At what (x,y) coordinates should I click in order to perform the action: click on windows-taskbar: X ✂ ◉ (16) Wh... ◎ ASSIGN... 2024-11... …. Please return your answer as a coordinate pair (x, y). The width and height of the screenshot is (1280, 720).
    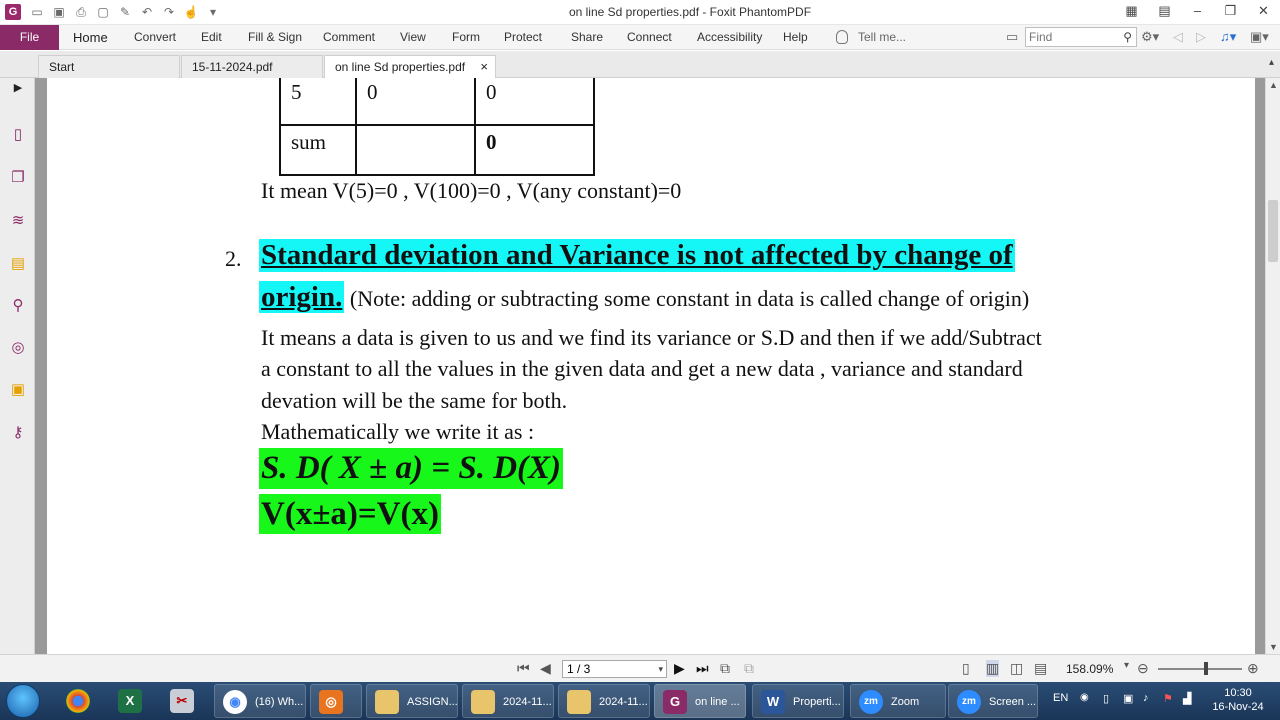
    Looking at the image, I should click on (640, 701).